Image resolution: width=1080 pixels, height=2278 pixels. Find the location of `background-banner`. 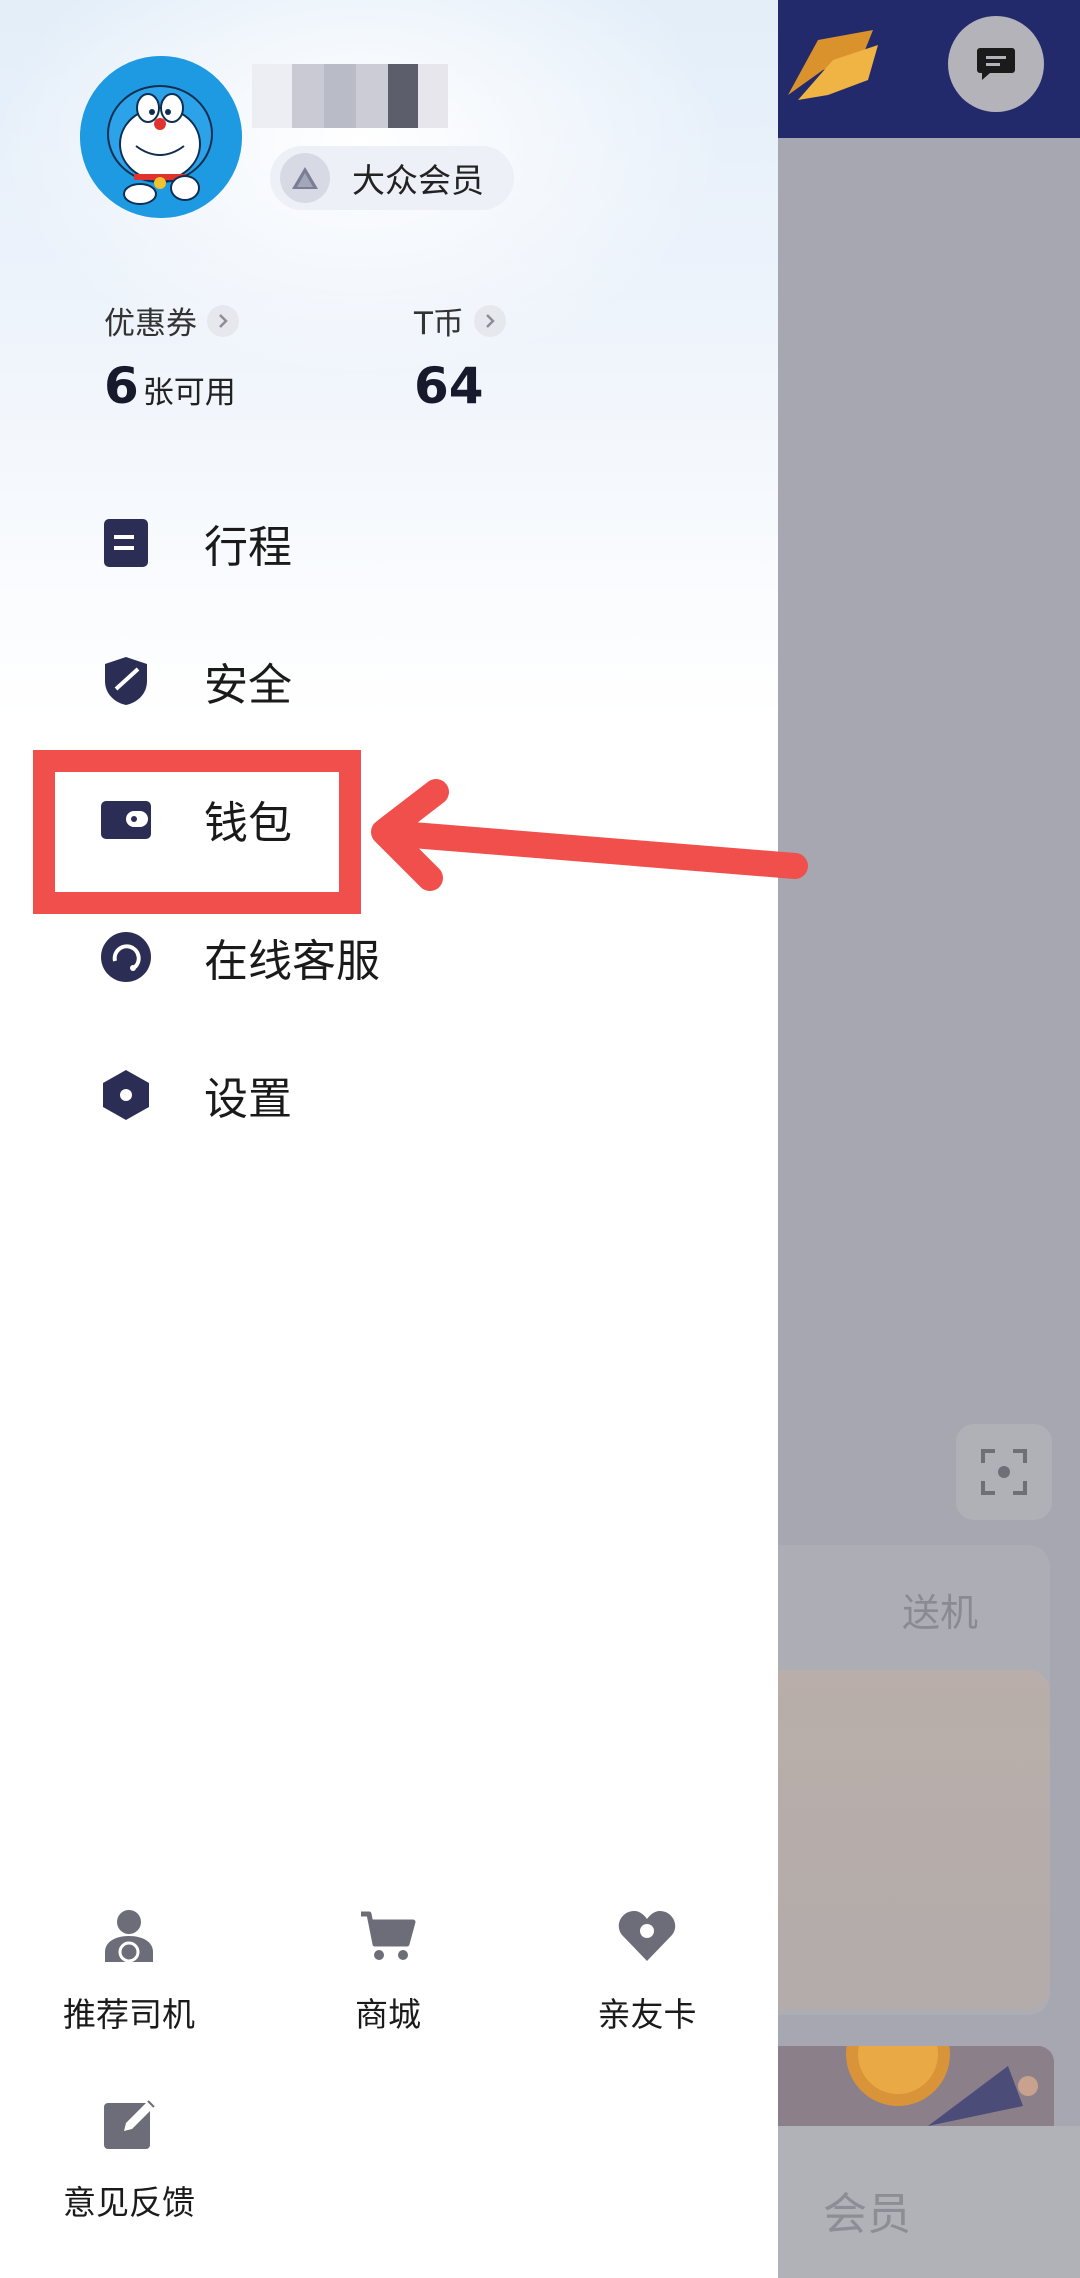

background-banner is located at coordinates (916, 2086).